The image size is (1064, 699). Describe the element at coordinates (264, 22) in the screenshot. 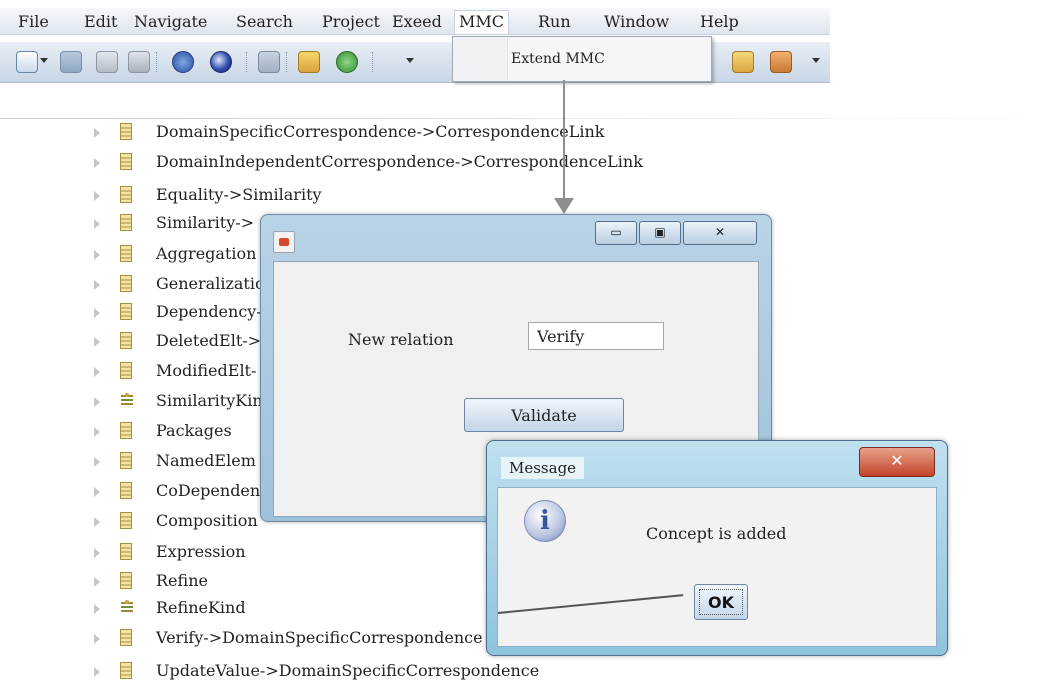

I see `menu-search: Search` at that location.